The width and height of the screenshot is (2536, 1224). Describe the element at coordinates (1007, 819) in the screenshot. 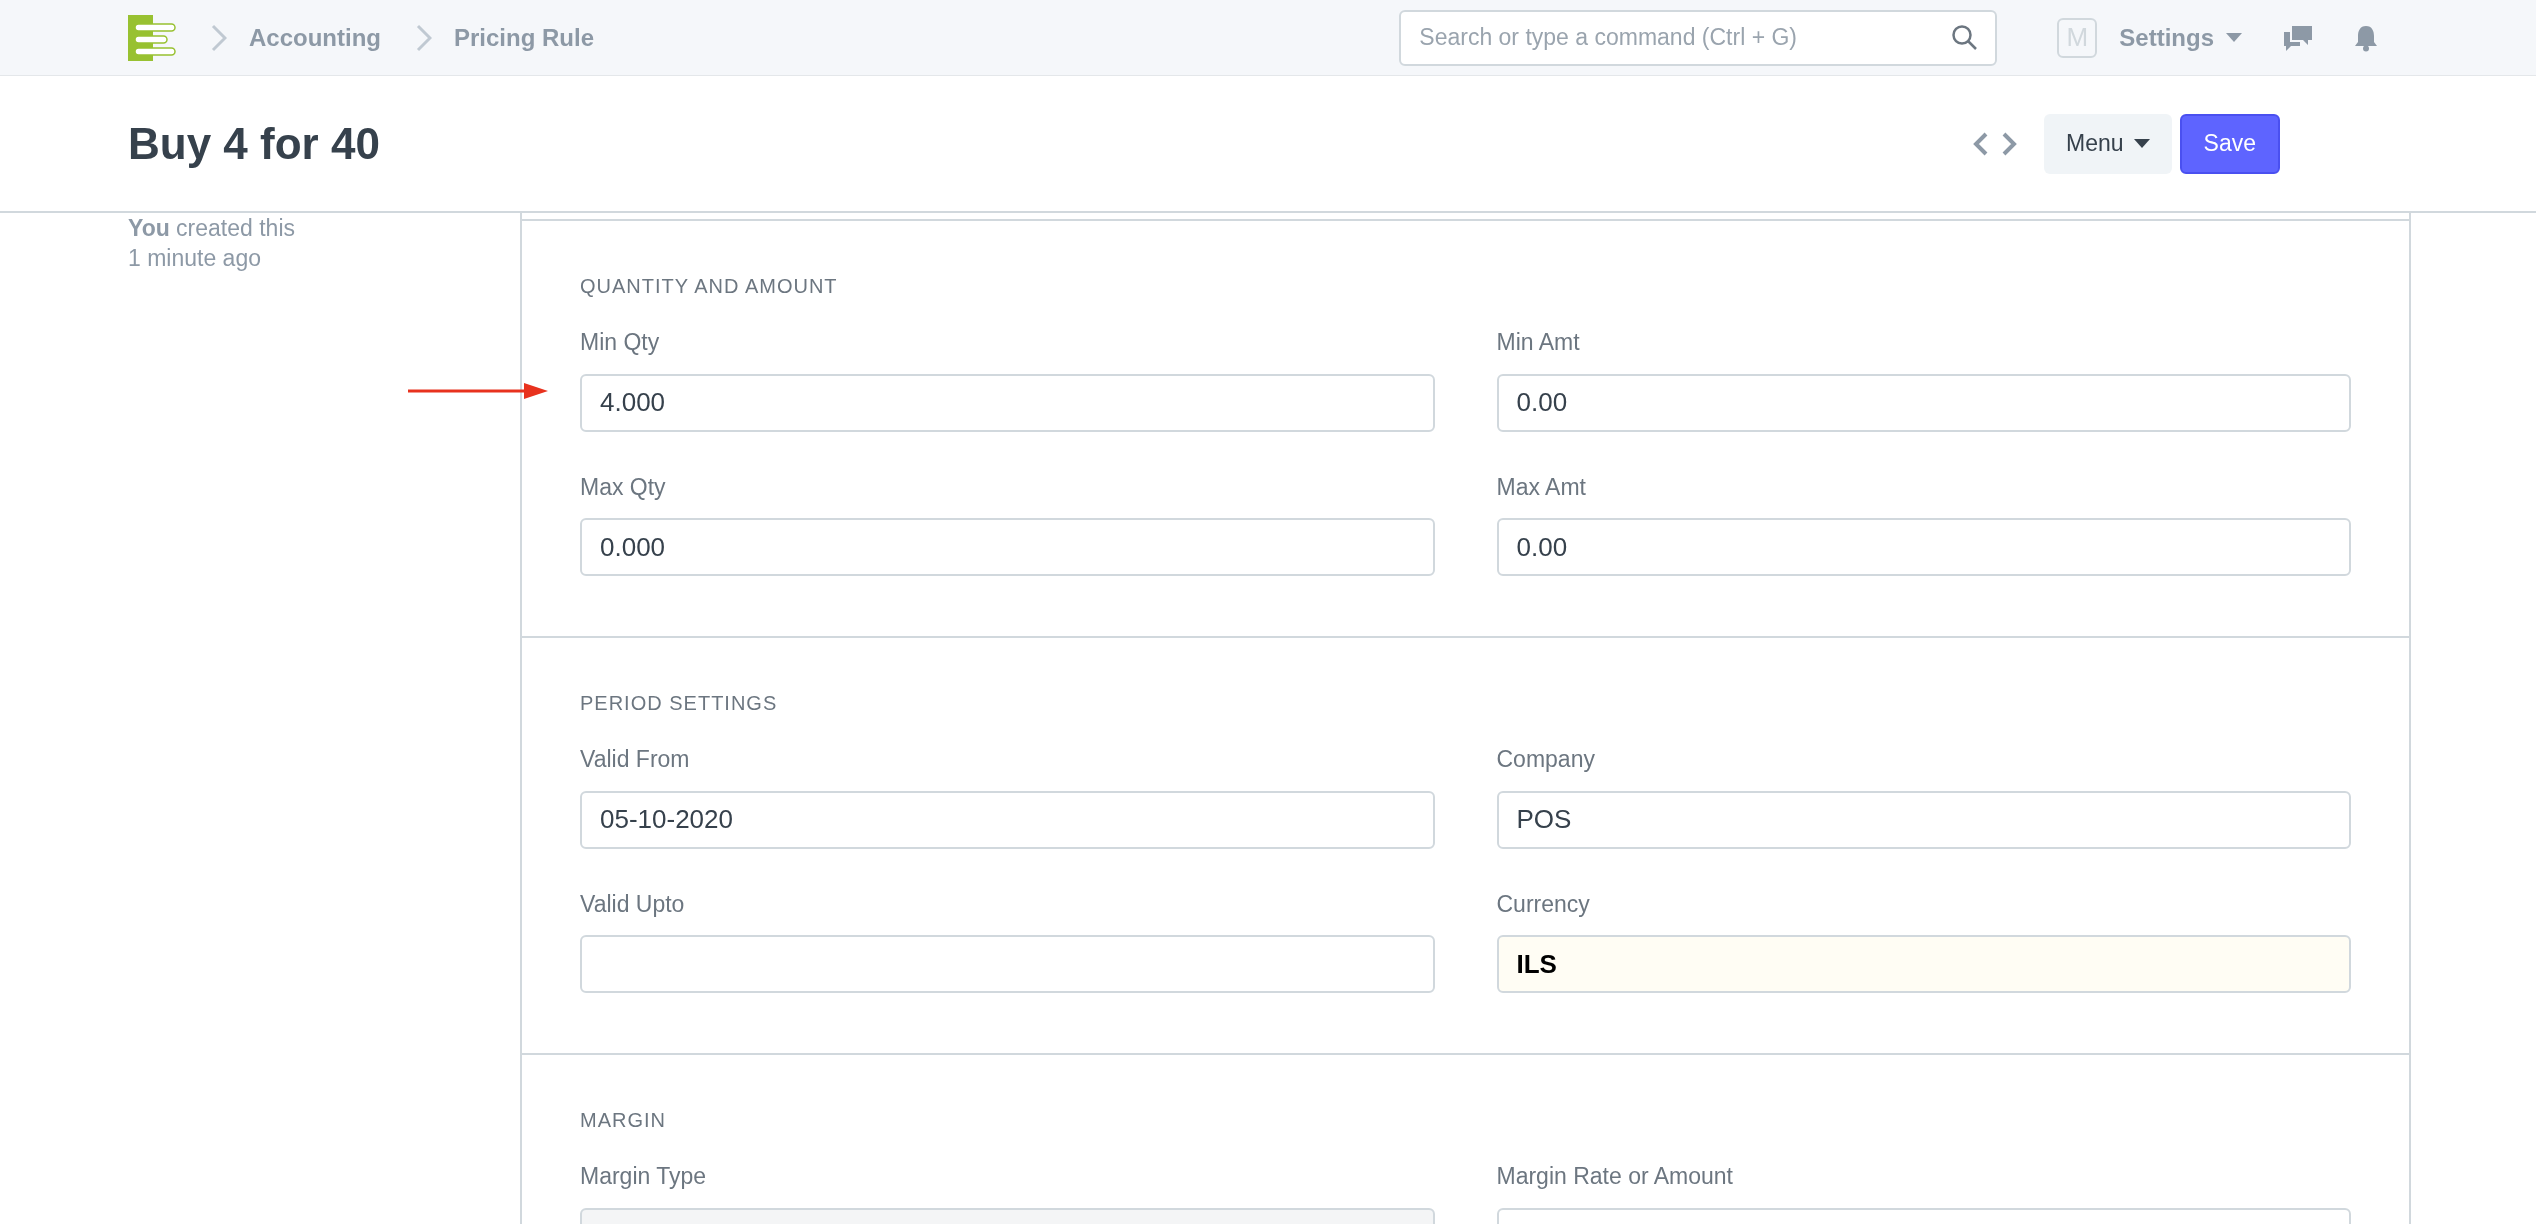

I see `input-field: 05-10-2020` at that location.